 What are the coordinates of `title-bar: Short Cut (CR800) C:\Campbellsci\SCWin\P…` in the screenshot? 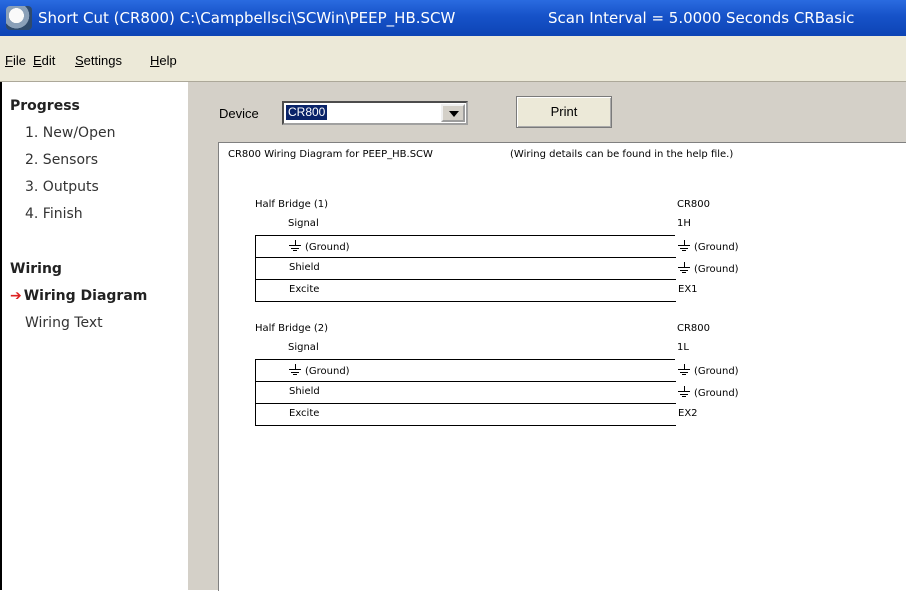 It's located at (453, 18).